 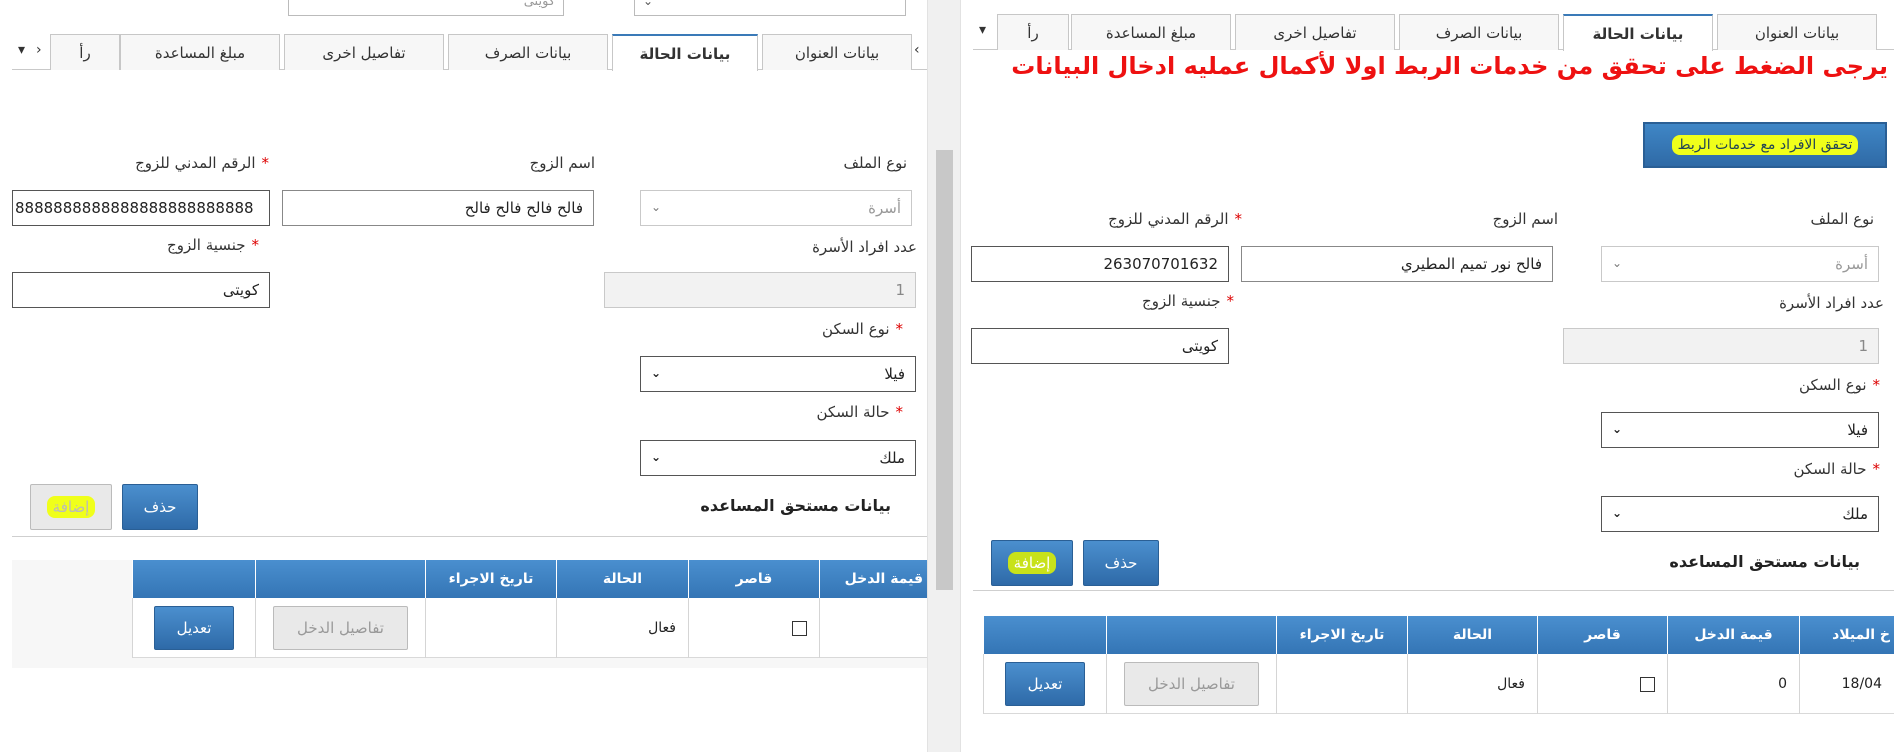 What do you see at coordinates (944, 370) in the screenshot?
I see `scrollbar-thumb` at bounding box center [944, 370].